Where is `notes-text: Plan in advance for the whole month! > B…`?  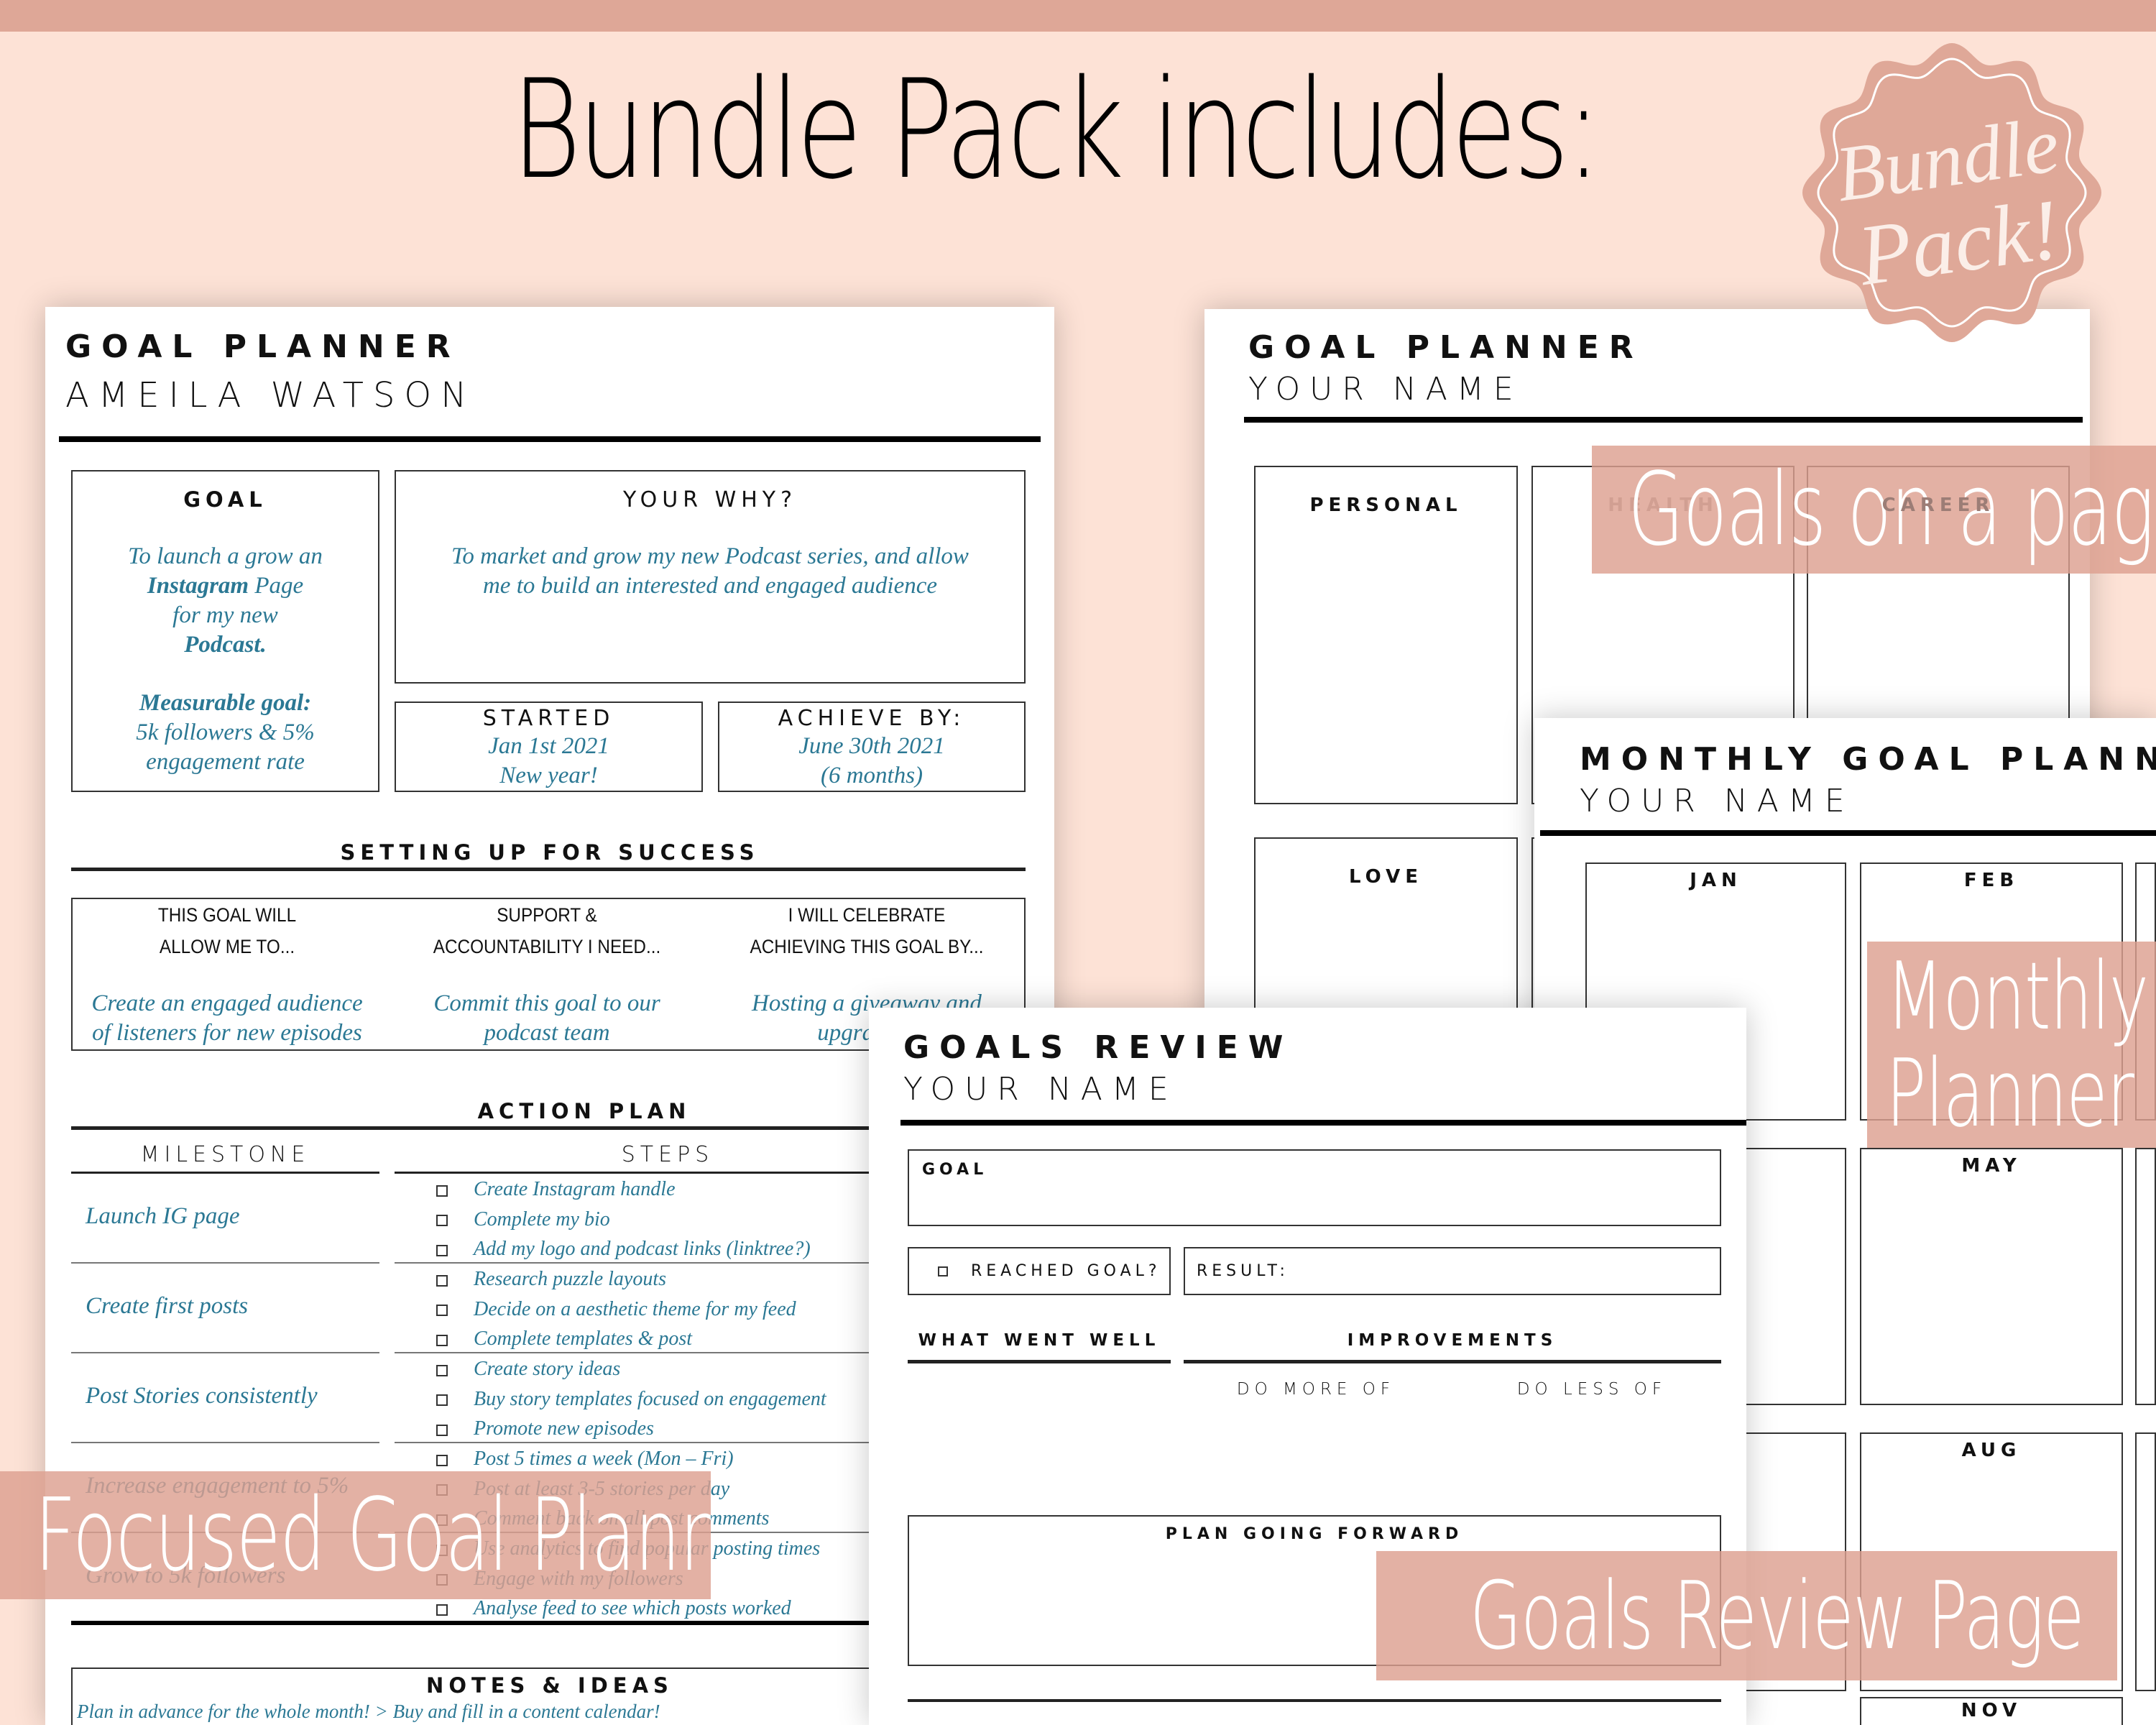
notes-text: Plan in advance for the whole month! > B… is located at coordinates (369, 1711).